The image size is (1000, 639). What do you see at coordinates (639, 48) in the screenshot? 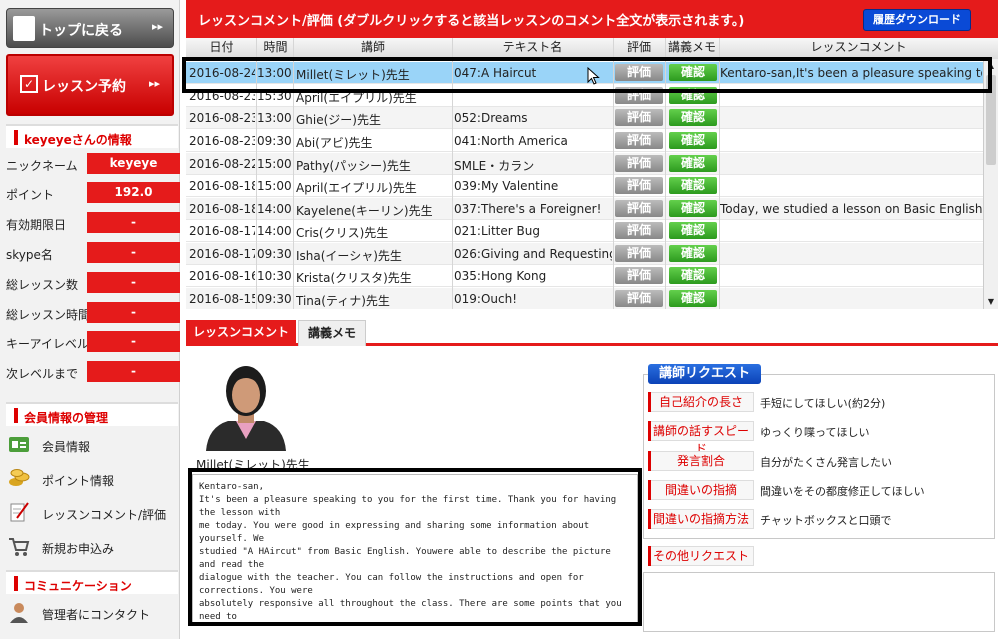
I see `column-header-evaluation: 評価` at bounding box center [639, 48].